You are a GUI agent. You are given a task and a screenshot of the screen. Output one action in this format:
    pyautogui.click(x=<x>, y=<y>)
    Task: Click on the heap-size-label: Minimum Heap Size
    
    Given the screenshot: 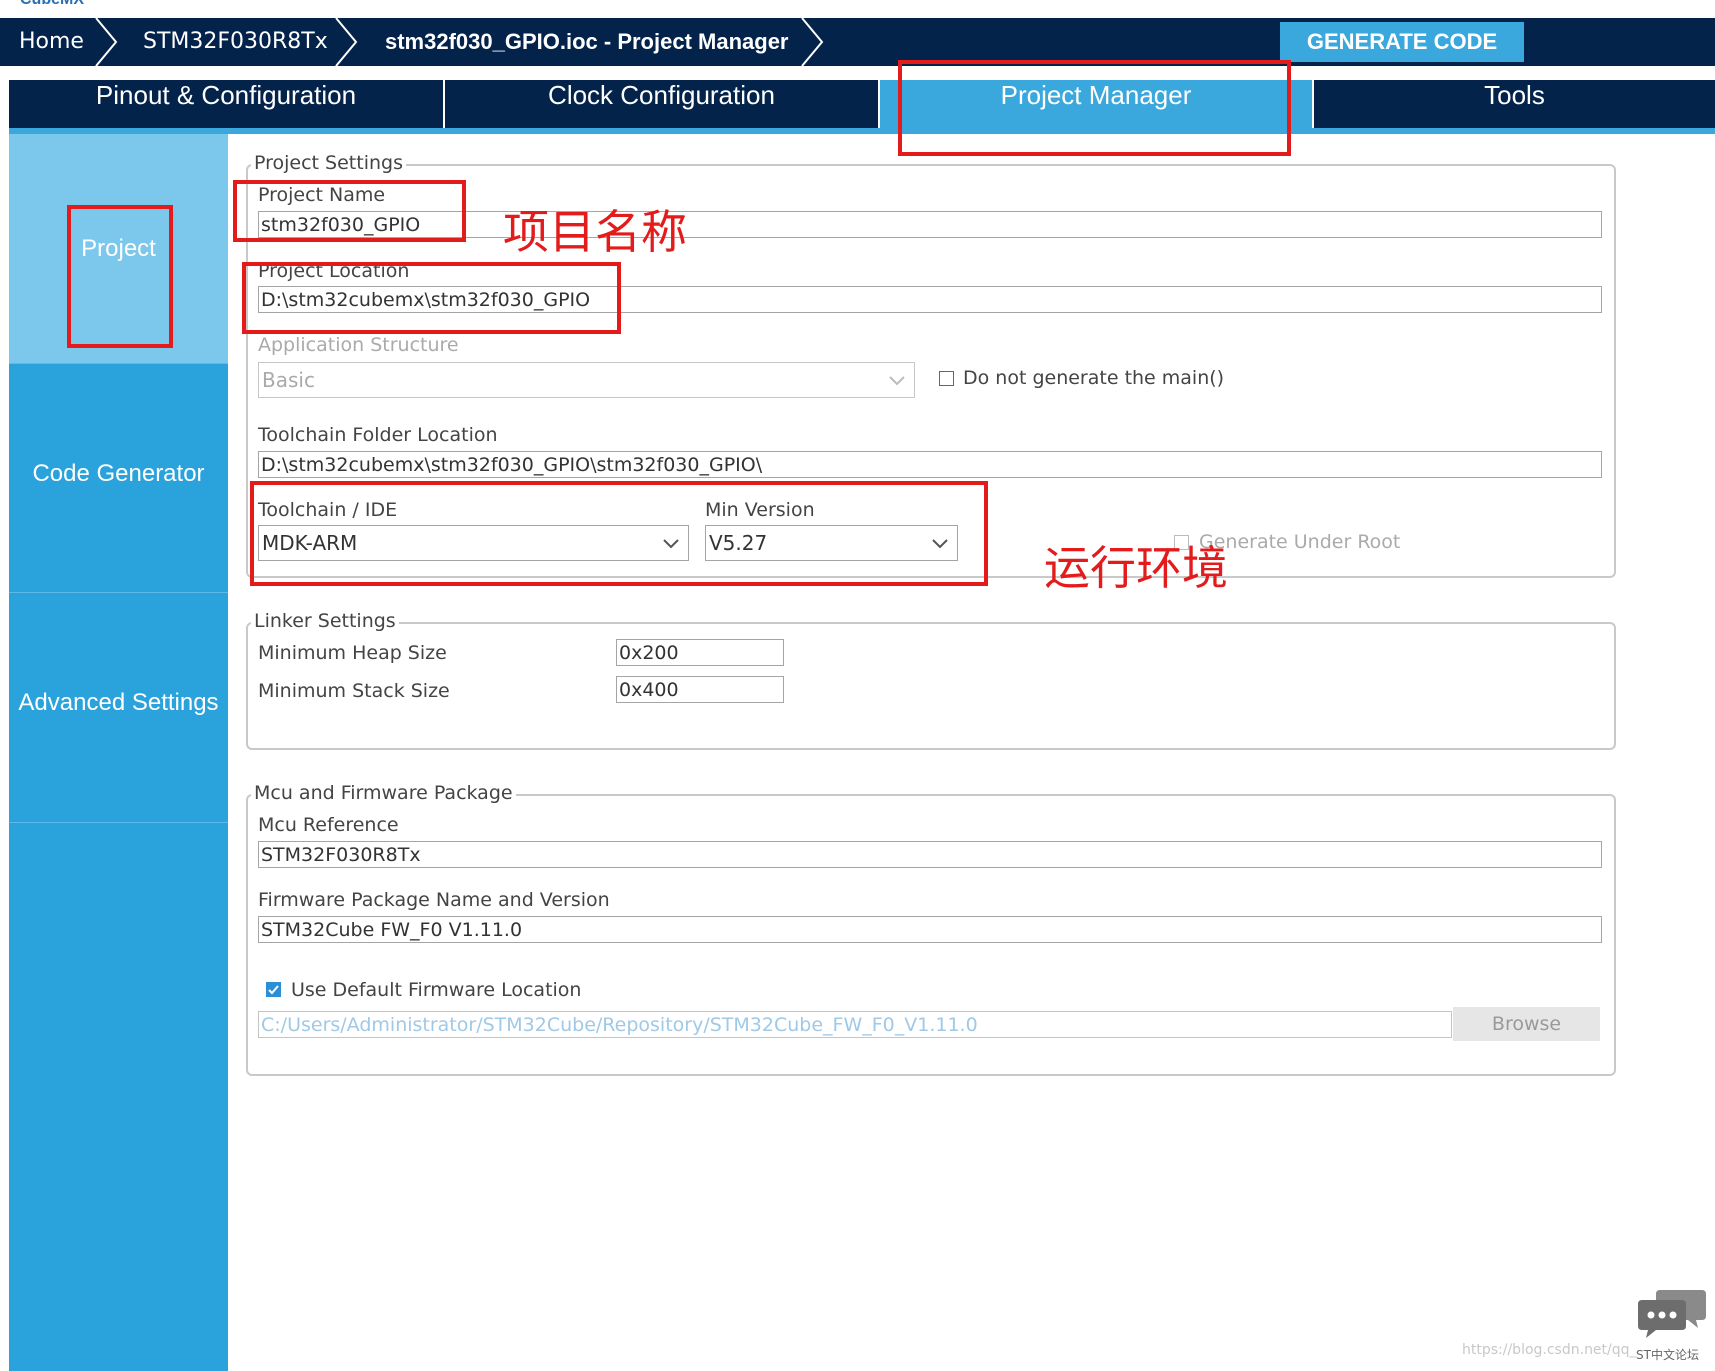 What is the action you would take?
    pyautogui.click(x=352, y=653)
    